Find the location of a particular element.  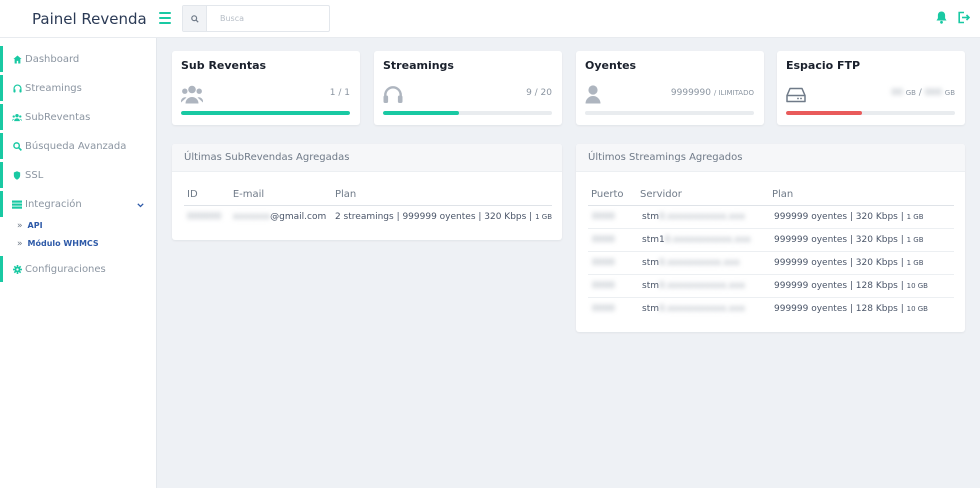

search-input is located at coordinates (268, 18).